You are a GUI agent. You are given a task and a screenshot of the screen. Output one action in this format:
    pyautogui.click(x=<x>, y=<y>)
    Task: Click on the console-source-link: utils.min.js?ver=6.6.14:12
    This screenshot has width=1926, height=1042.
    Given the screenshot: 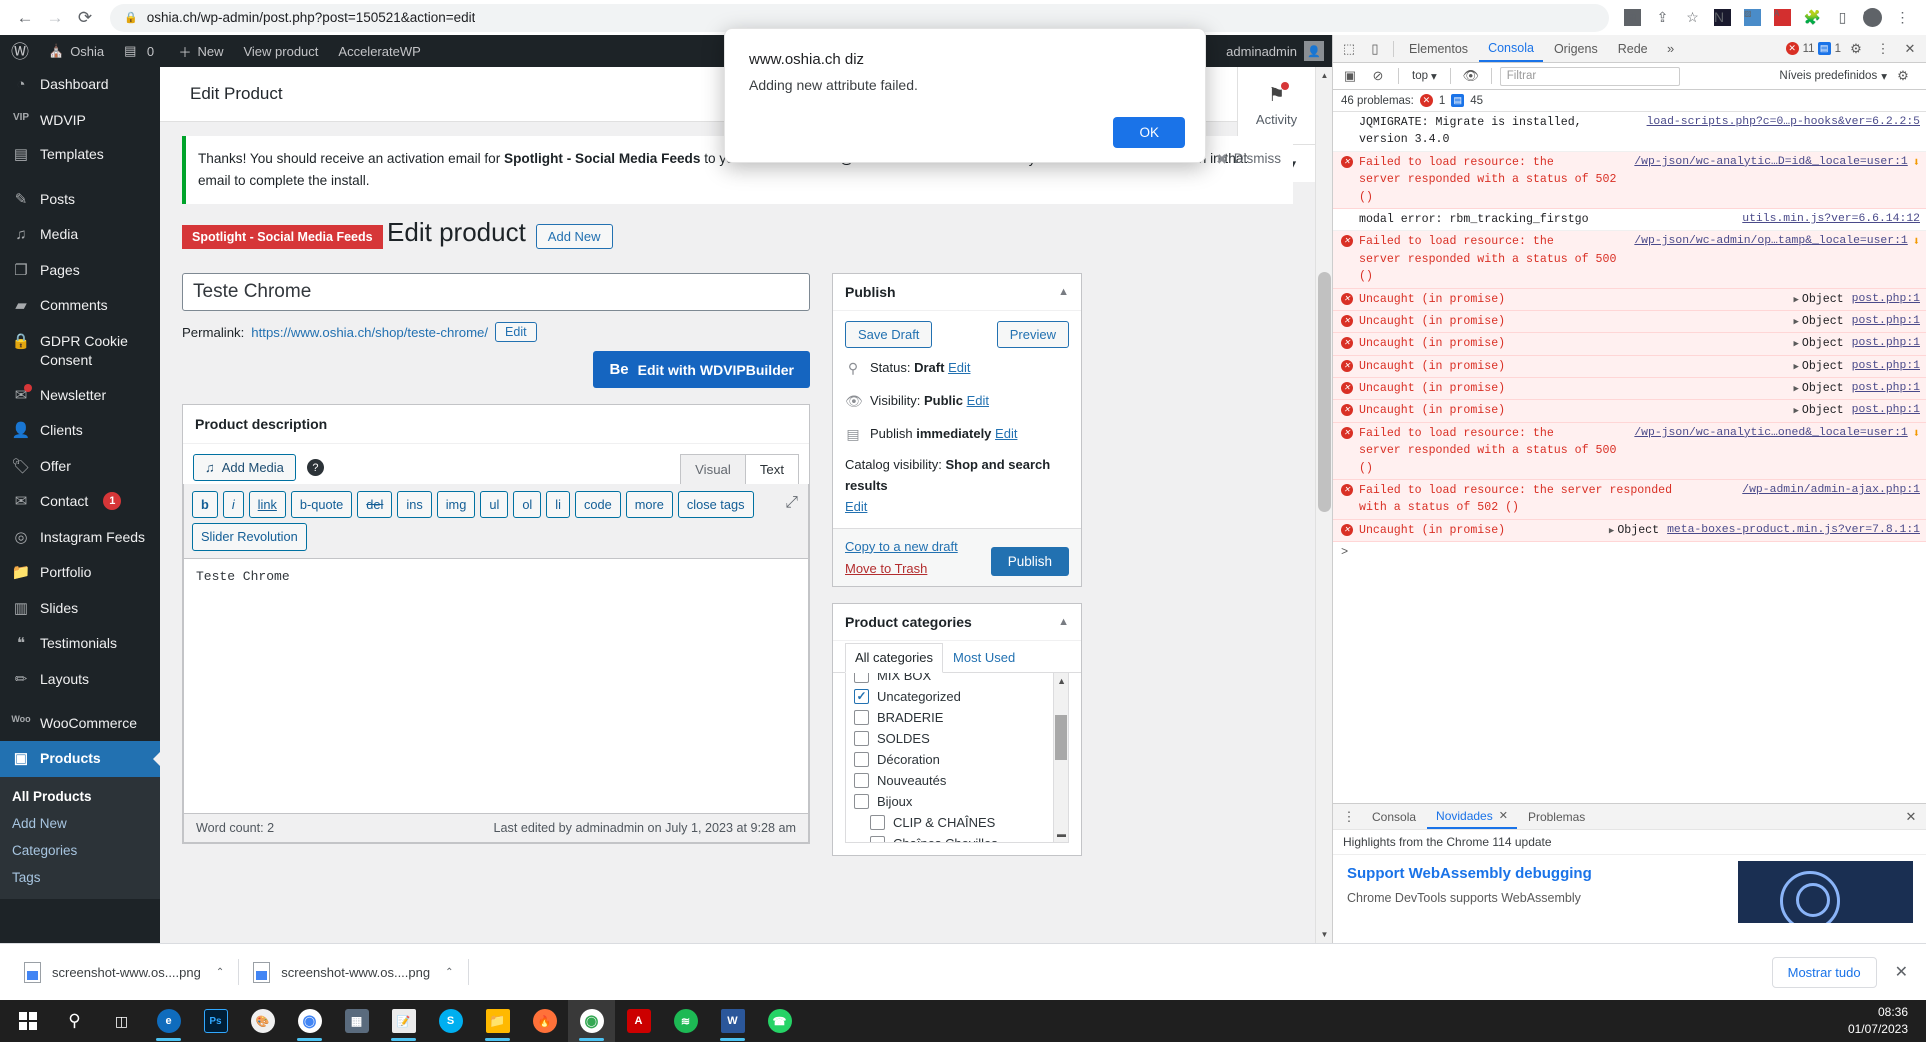 What is the action you would take?
    pyautogui.click(x=1831, y=219)
    